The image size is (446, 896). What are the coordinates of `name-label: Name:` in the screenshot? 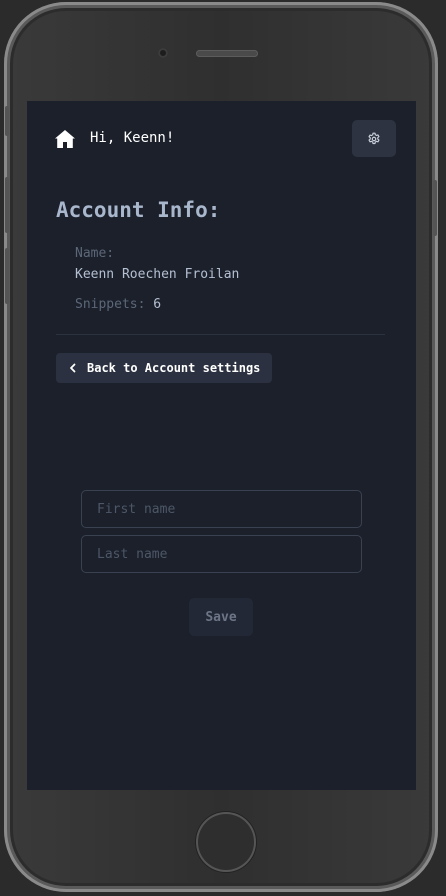 It's located at (95, 253).